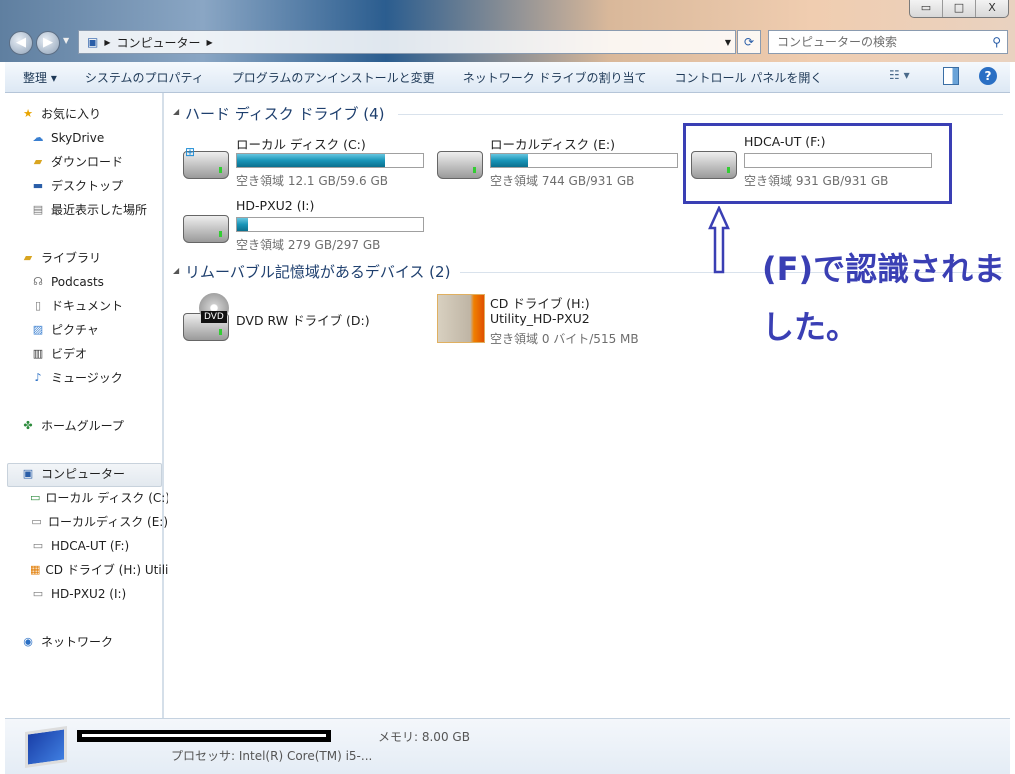 Image resolution: width=1015 pixels, height=774 pixels. Describe the element at coordinates (992, 8) in the screenshot. I see `close-button: X` at that location.